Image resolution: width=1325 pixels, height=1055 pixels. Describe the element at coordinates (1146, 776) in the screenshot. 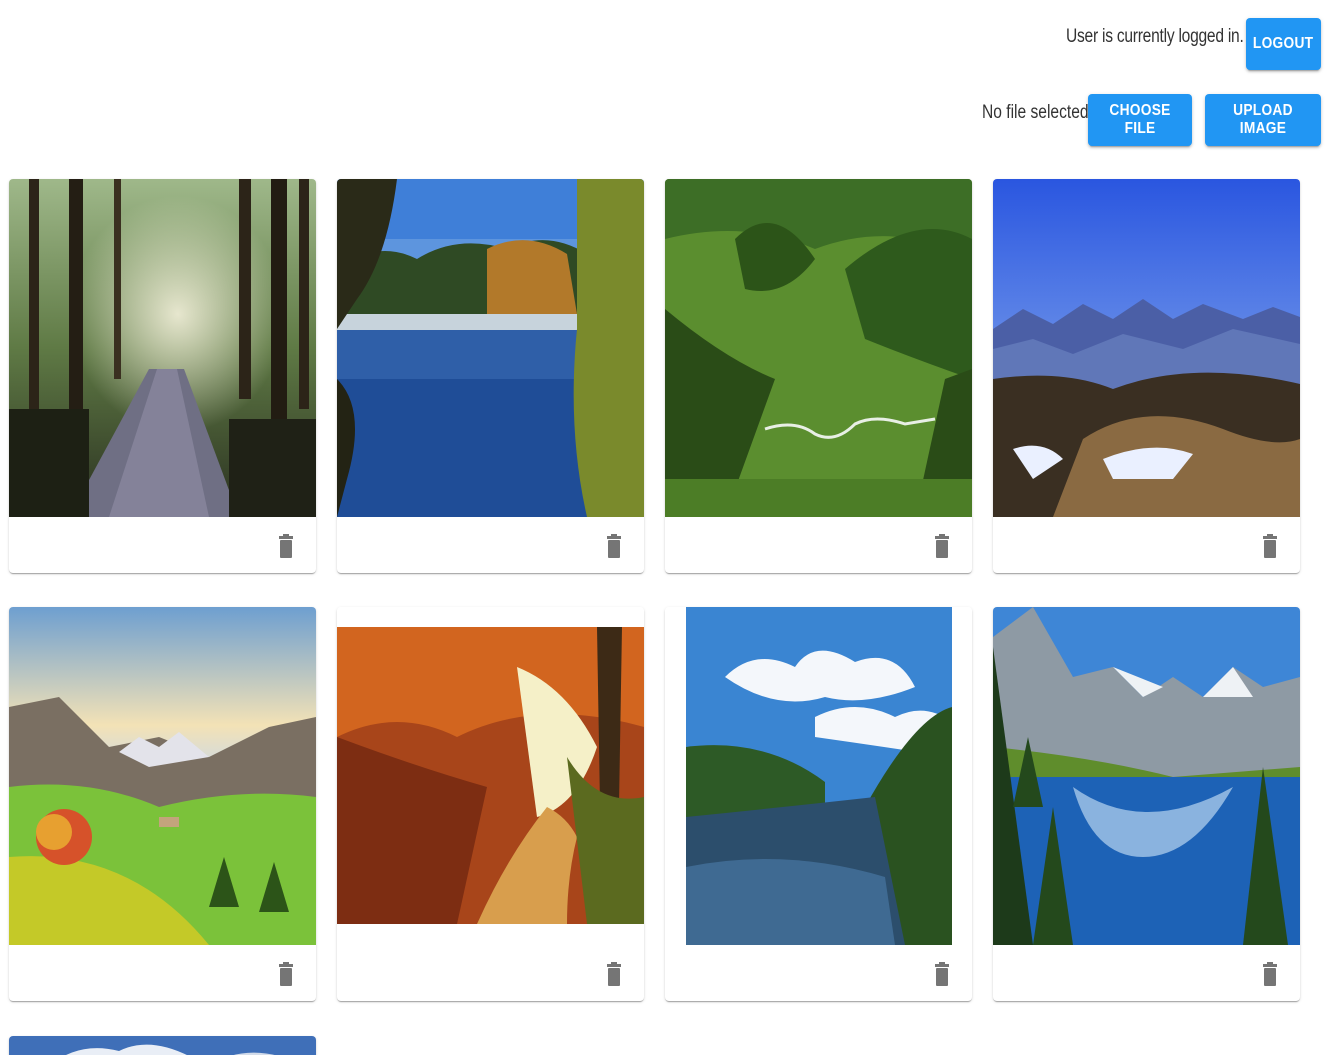

I see `mountain-lake-image` at that location.